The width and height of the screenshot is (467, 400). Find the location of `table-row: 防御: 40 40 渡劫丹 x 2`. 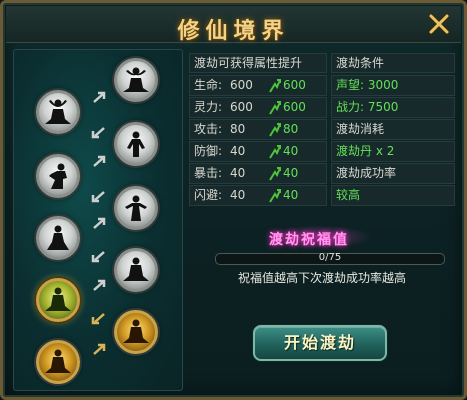

table-row: 防御: 40 40 渡劫丹 x 2 is located at coordinates (322, 151).